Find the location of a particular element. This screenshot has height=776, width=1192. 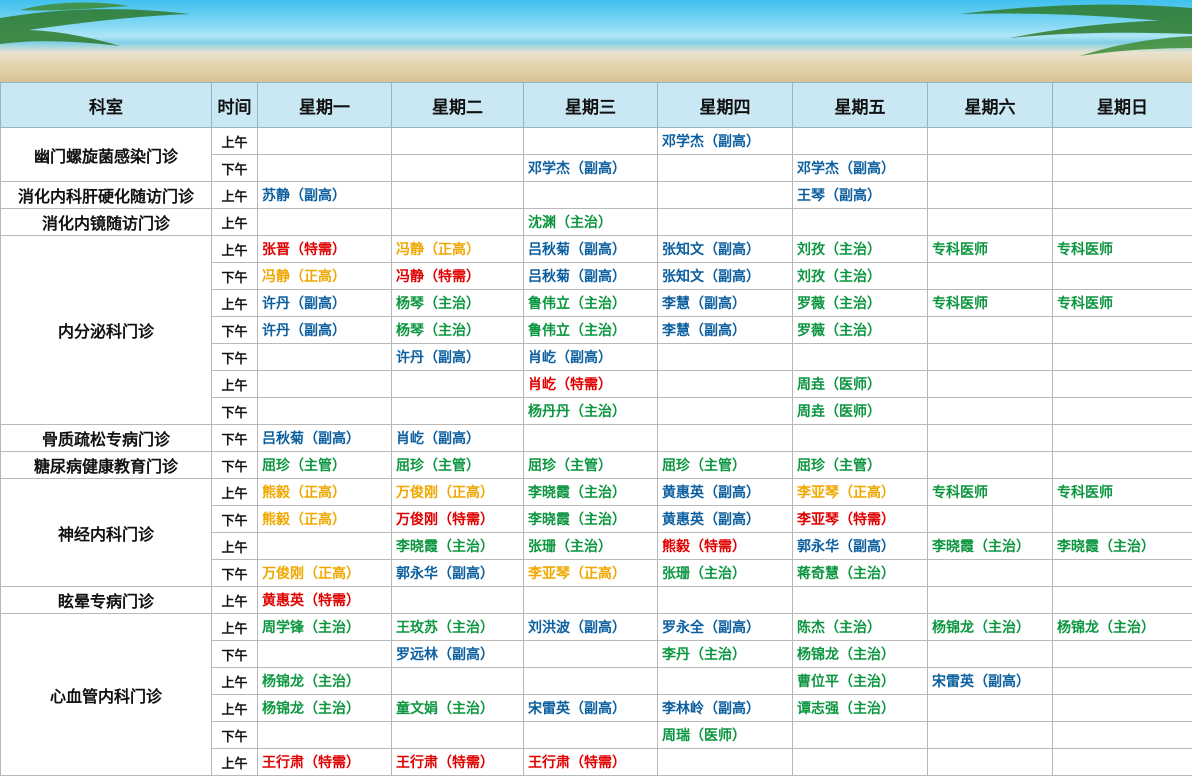

schedule-cell: 刘洪波（副高） is located at coordinates (591, 627).